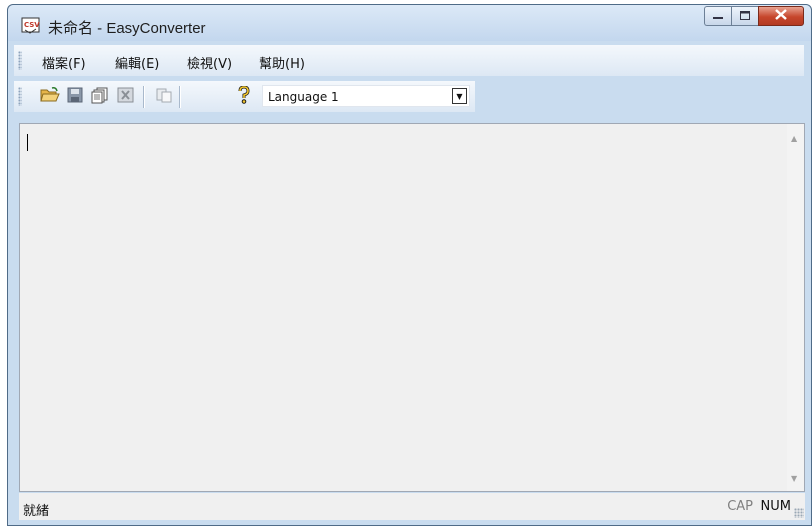 Image resolution: width=812 pixels, height=526 pixels. I want to click on delete-button, so click(125, 97).